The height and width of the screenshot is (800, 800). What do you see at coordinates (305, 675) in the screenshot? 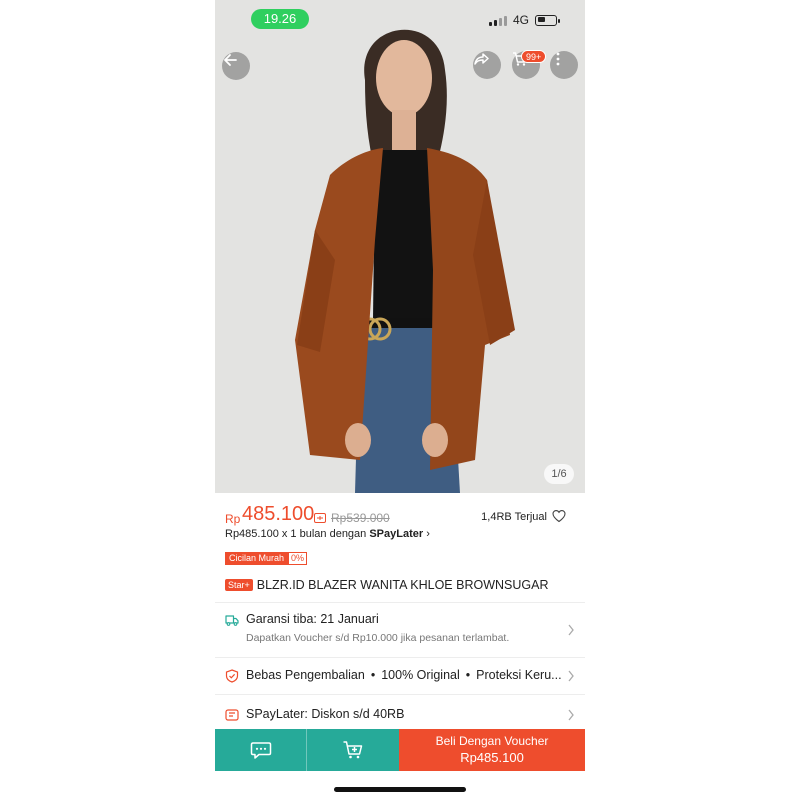
I see `returns-item-free-return: Bebas Pengembalian` at bounding box center [305, 675].